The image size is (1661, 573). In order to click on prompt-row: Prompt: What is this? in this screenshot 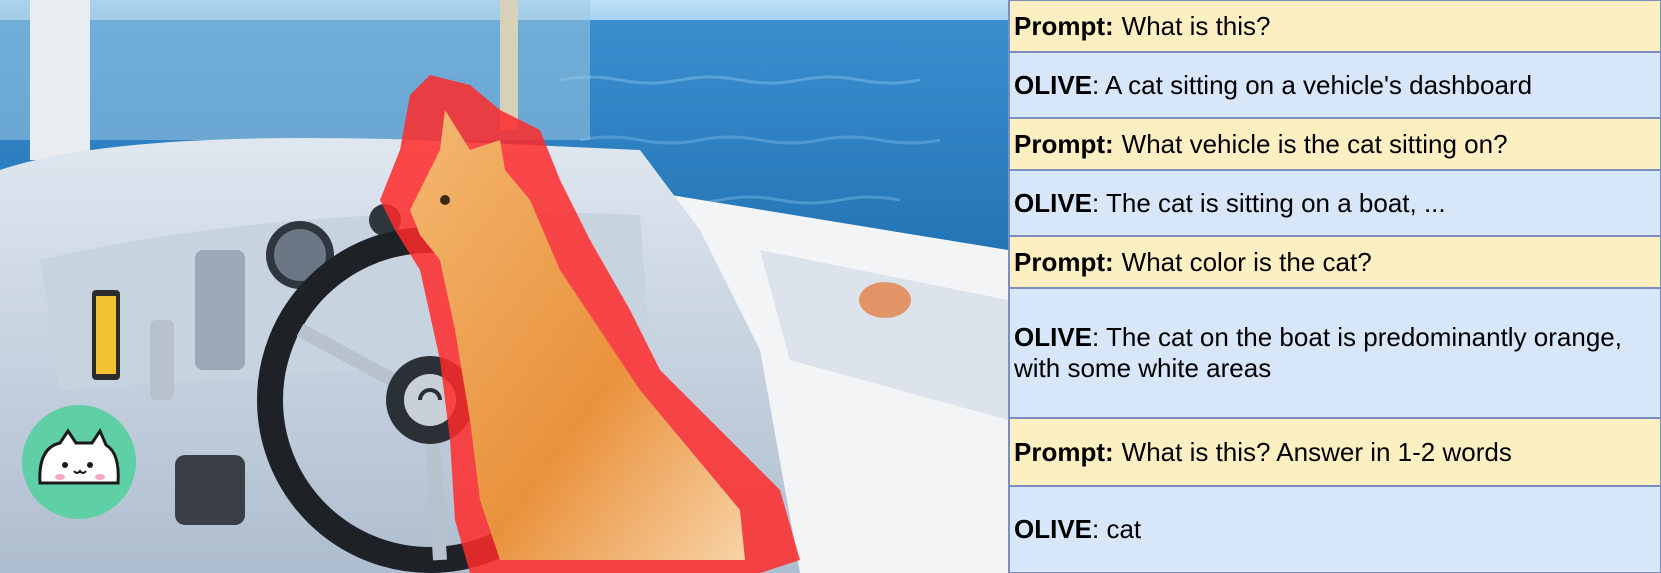, I will do `click(1334, 26)`.